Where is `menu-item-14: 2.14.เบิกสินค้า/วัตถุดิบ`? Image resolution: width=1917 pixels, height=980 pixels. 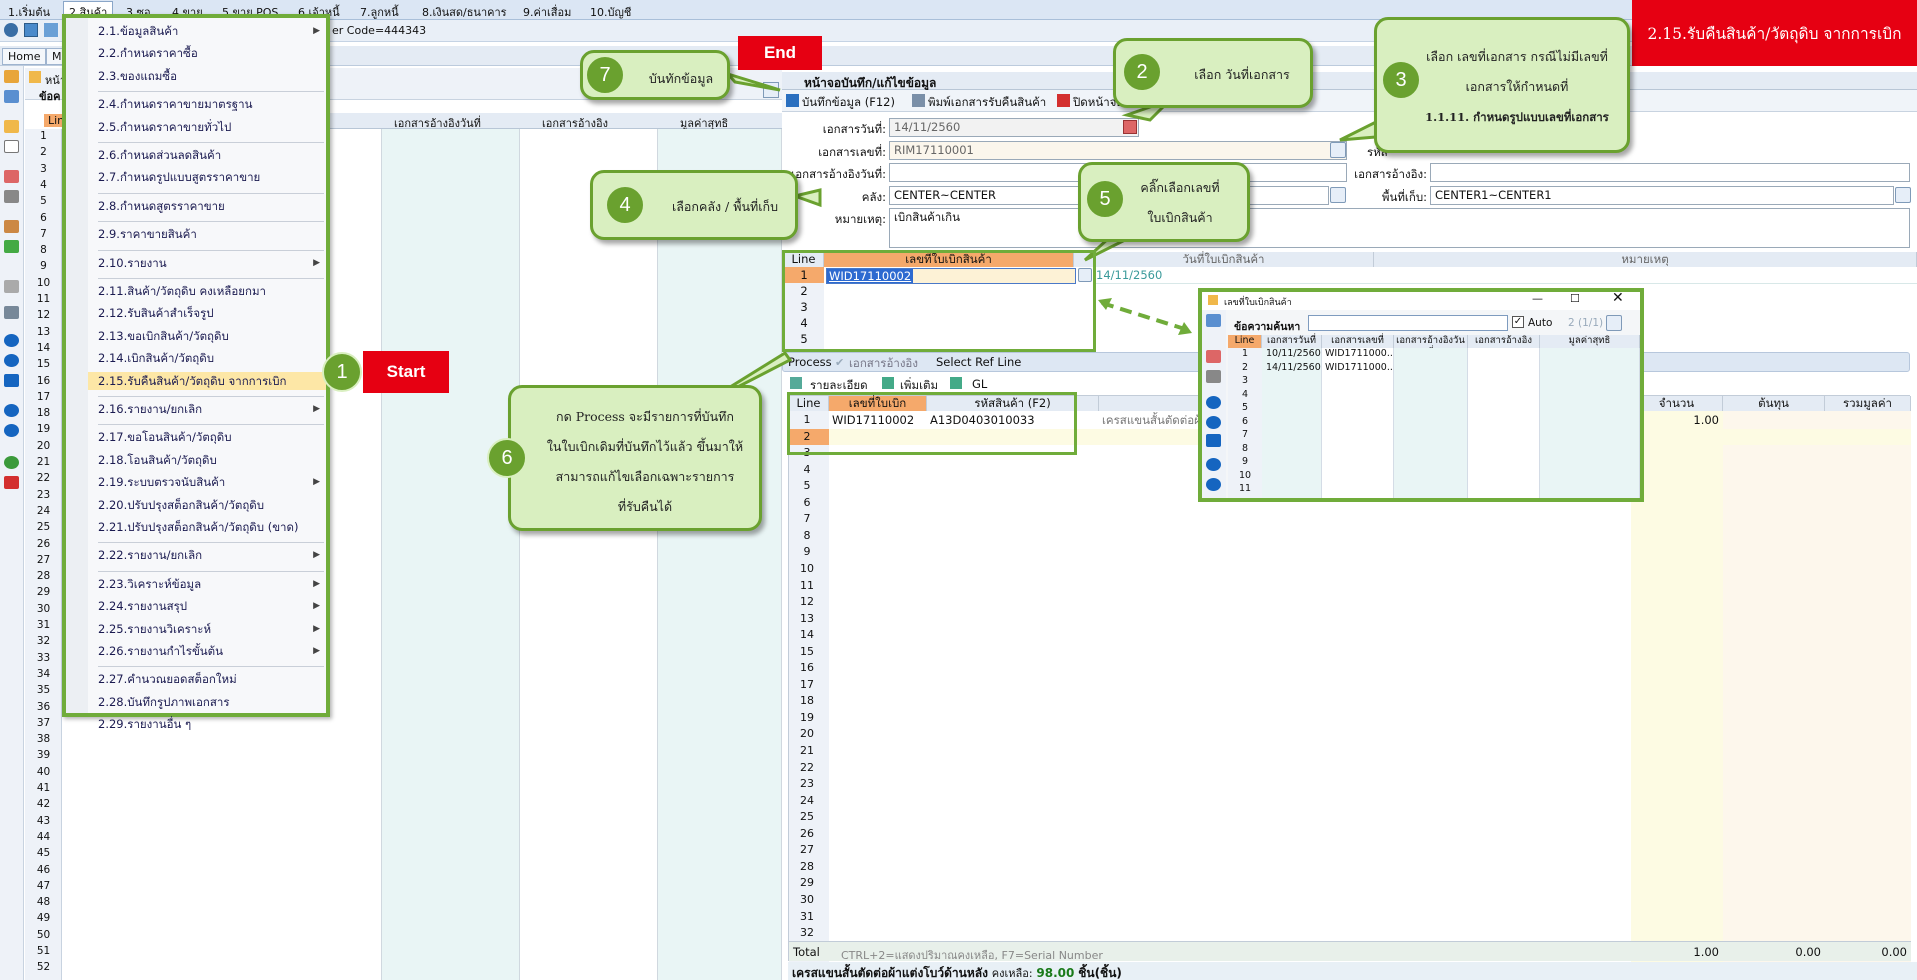 menu-item-14: 2.14.เบิกสินค้า/วัตถุดิบ is located at coordinates (212, 358).